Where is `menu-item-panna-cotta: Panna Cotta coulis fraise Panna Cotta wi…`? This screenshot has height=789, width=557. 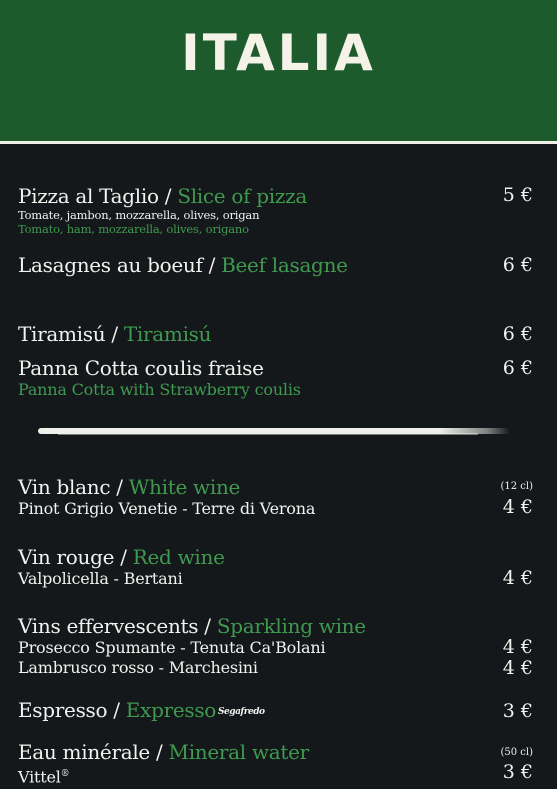 menu-item-panna-cotta: Panna Cotta coulis fraise Panna Cotta wi… is located at coordinates (275, 378).